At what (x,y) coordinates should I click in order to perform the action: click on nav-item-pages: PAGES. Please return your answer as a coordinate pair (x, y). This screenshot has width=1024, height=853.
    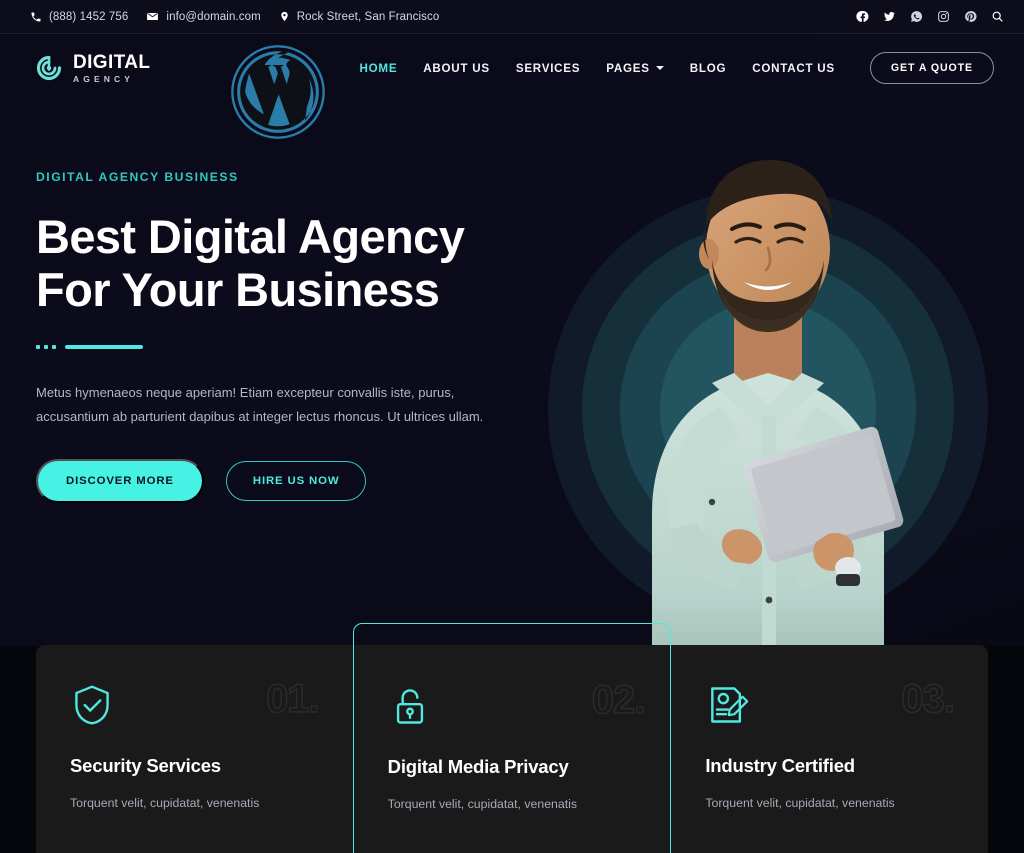
    Looking at the image, I should click on (634, 68).